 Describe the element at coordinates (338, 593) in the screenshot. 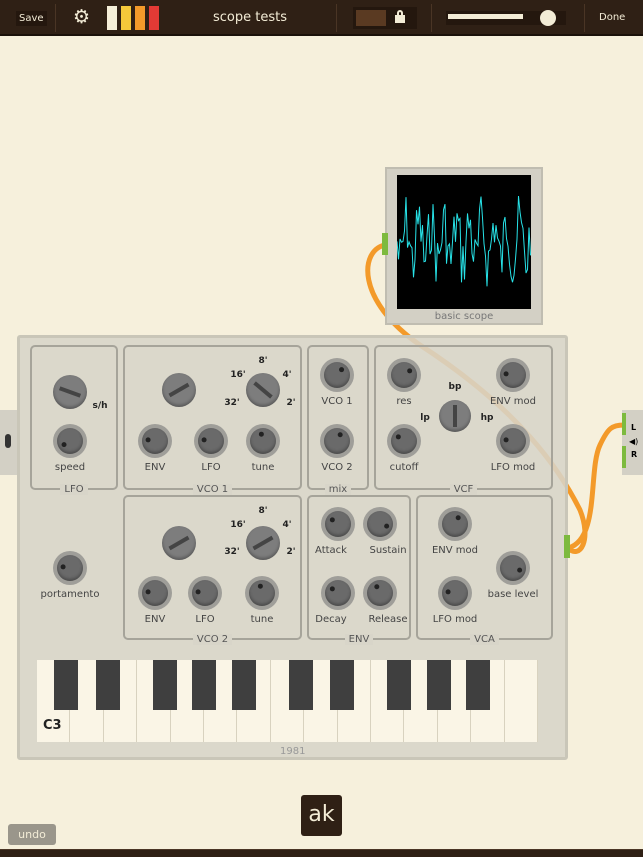

I see `knob-decay` at that location.